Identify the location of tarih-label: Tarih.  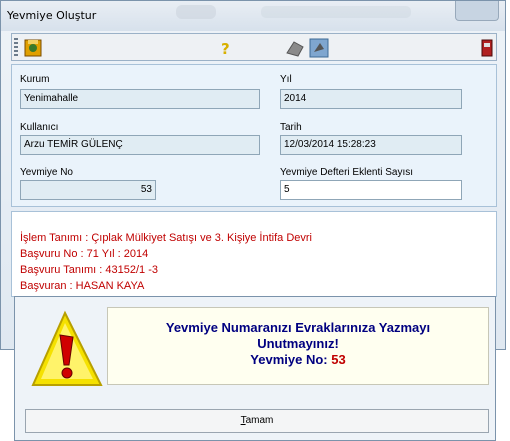
(291, 127).